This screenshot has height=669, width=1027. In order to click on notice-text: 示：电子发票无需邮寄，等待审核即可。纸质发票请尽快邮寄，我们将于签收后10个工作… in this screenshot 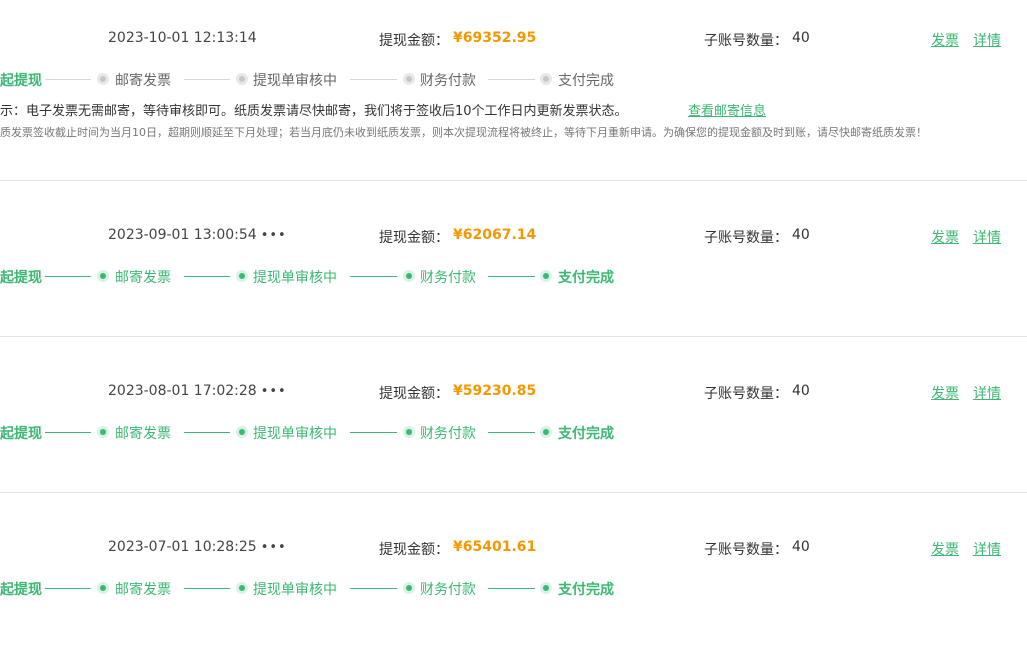, I will do `click(314, 111)`.